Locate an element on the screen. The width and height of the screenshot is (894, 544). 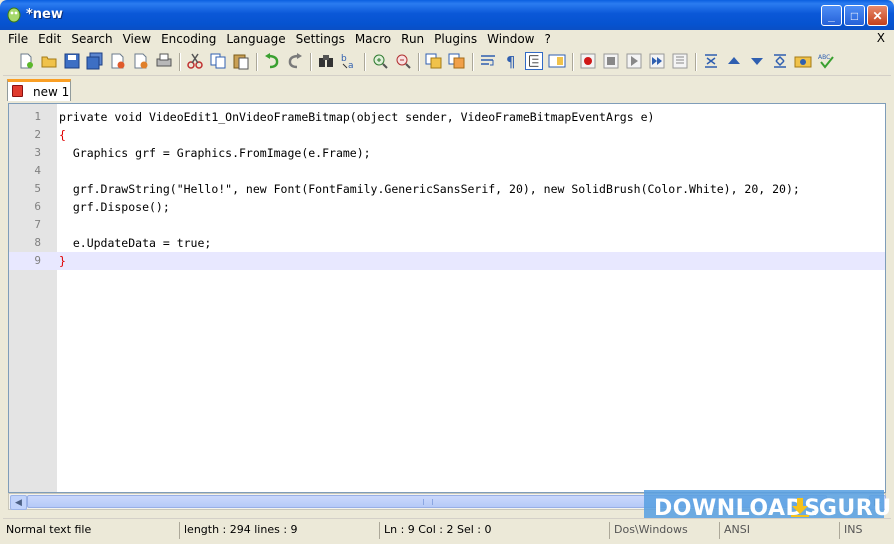
record-macro-icon is located at coordinates (588, 61).